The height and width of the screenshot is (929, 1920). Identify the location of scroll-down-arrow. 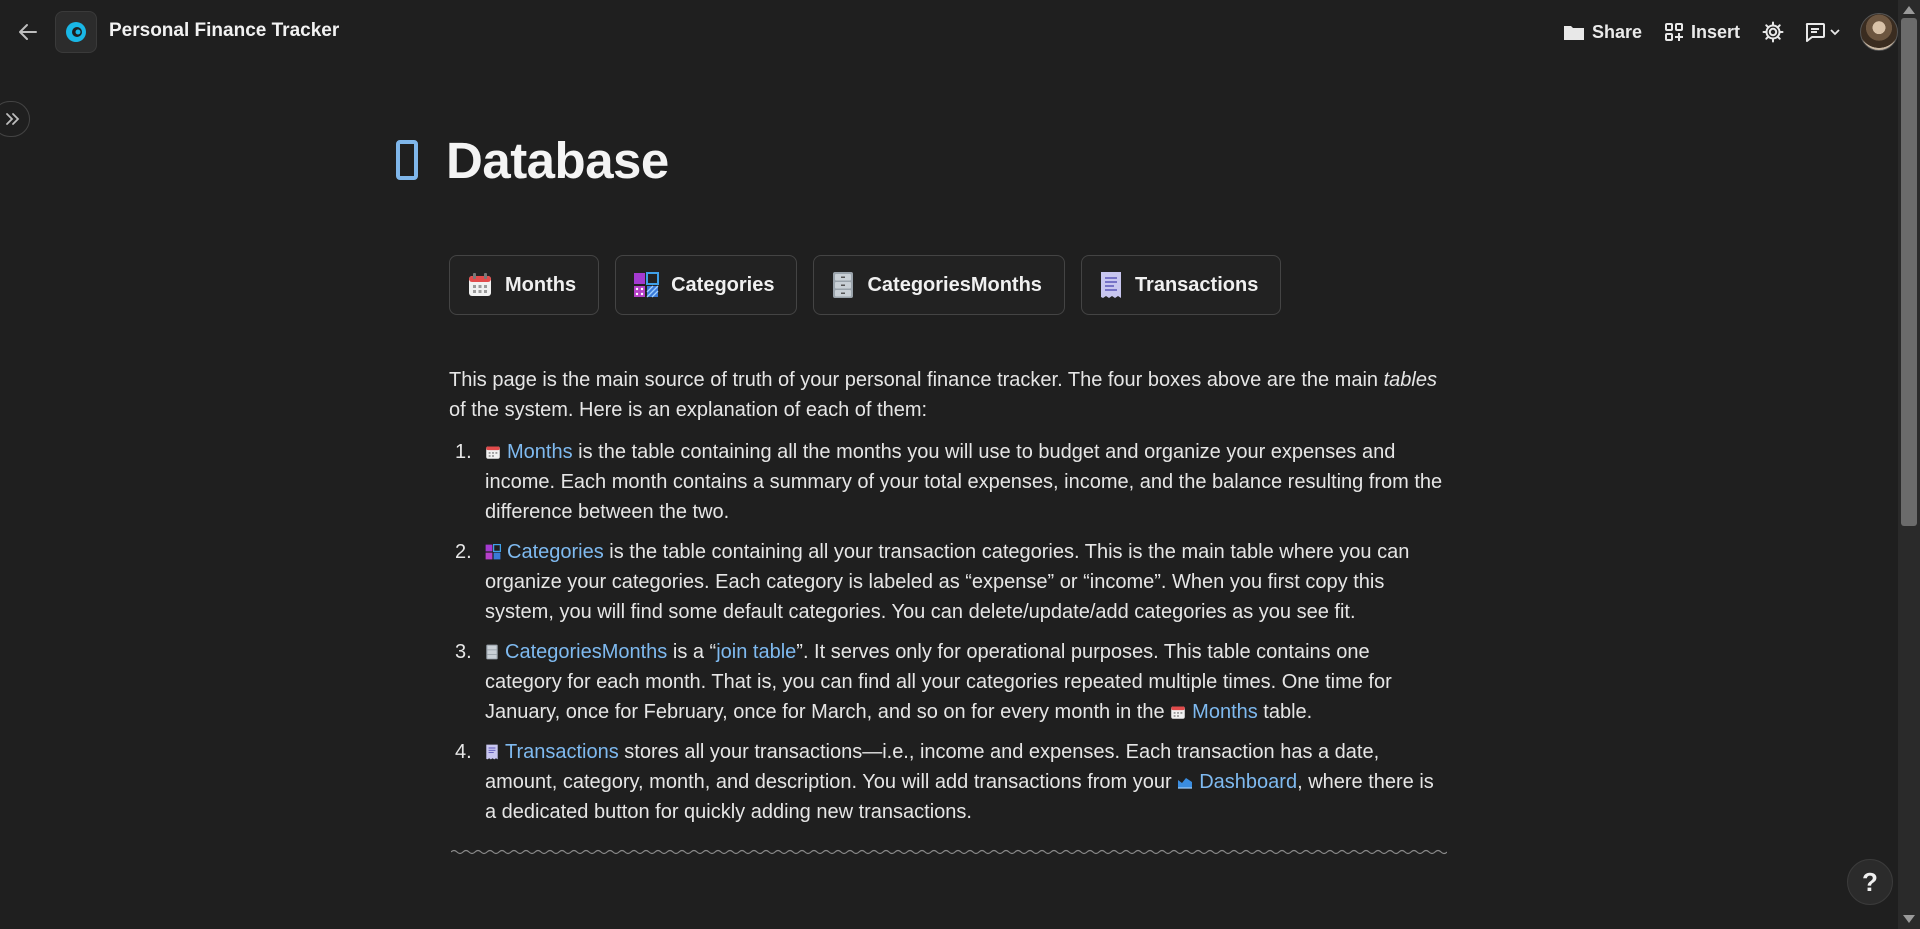
(1909, 919).